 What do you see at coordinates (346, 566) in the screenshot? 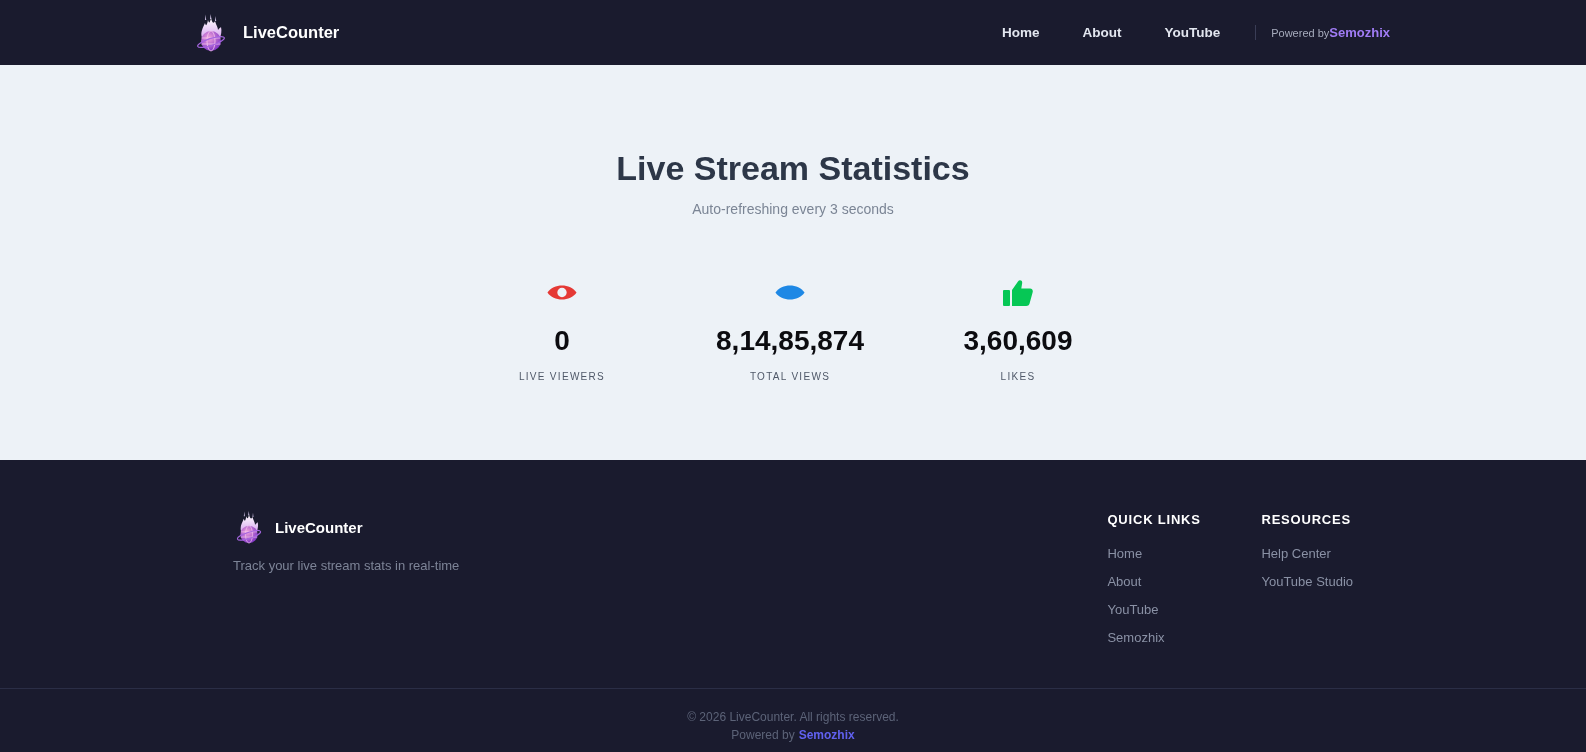
I see `tagline-text: Track your live stream stats in real-time` at bounding box center [346, 566].